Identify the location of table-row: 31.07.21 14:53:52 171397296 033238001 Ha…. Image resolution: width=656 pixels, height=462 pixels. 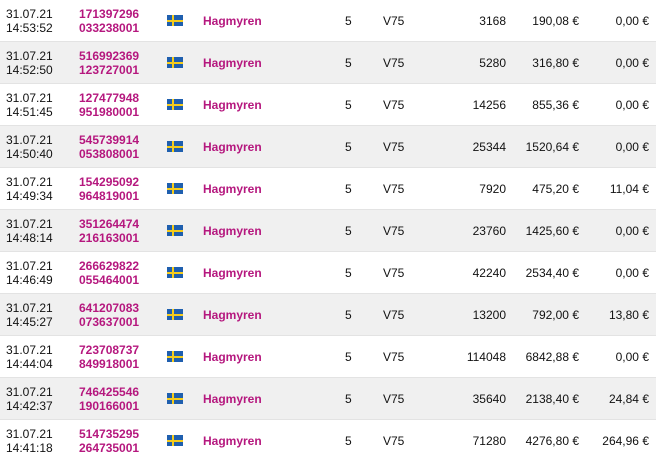
(328, 21).